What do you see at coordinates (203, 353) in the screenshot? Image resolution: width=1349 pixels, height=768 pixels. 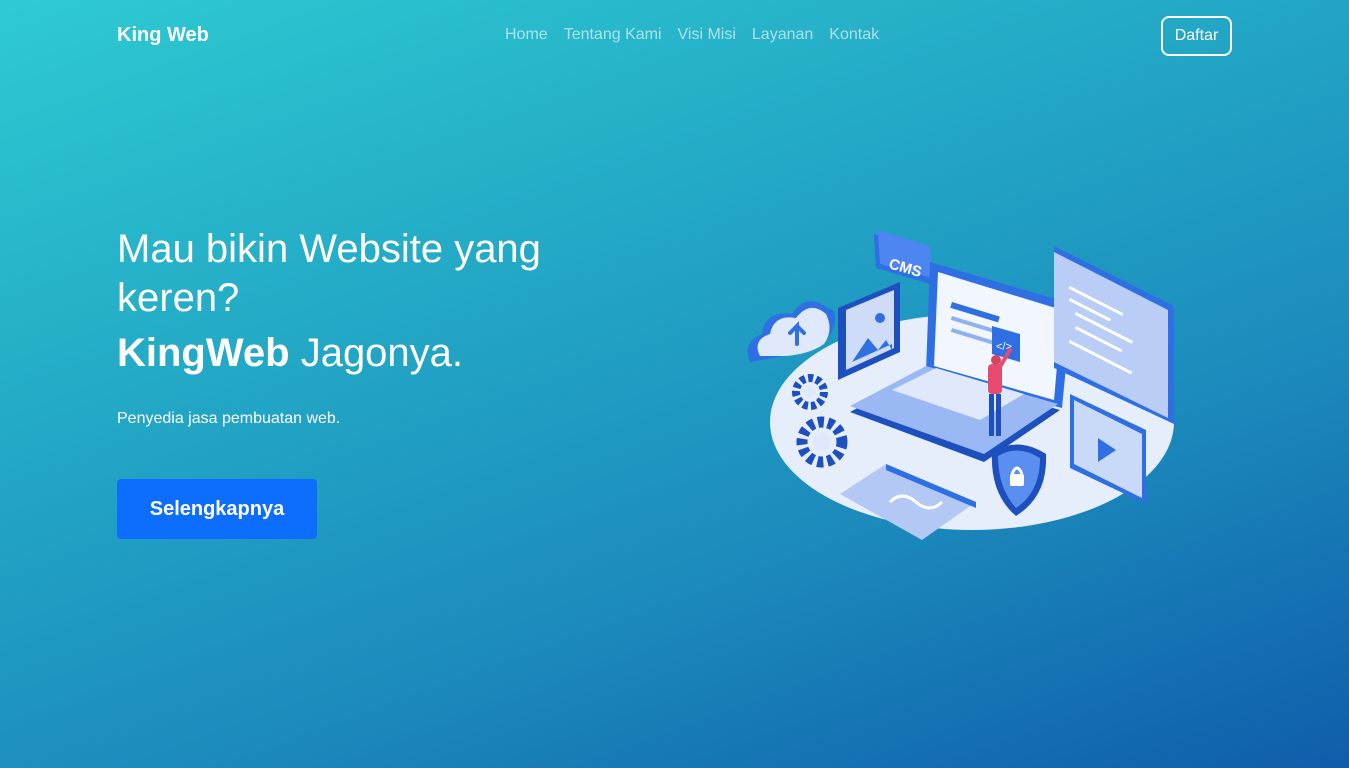 I see `hero-brand-name: KingWeb` at bounding box center [203, 353].